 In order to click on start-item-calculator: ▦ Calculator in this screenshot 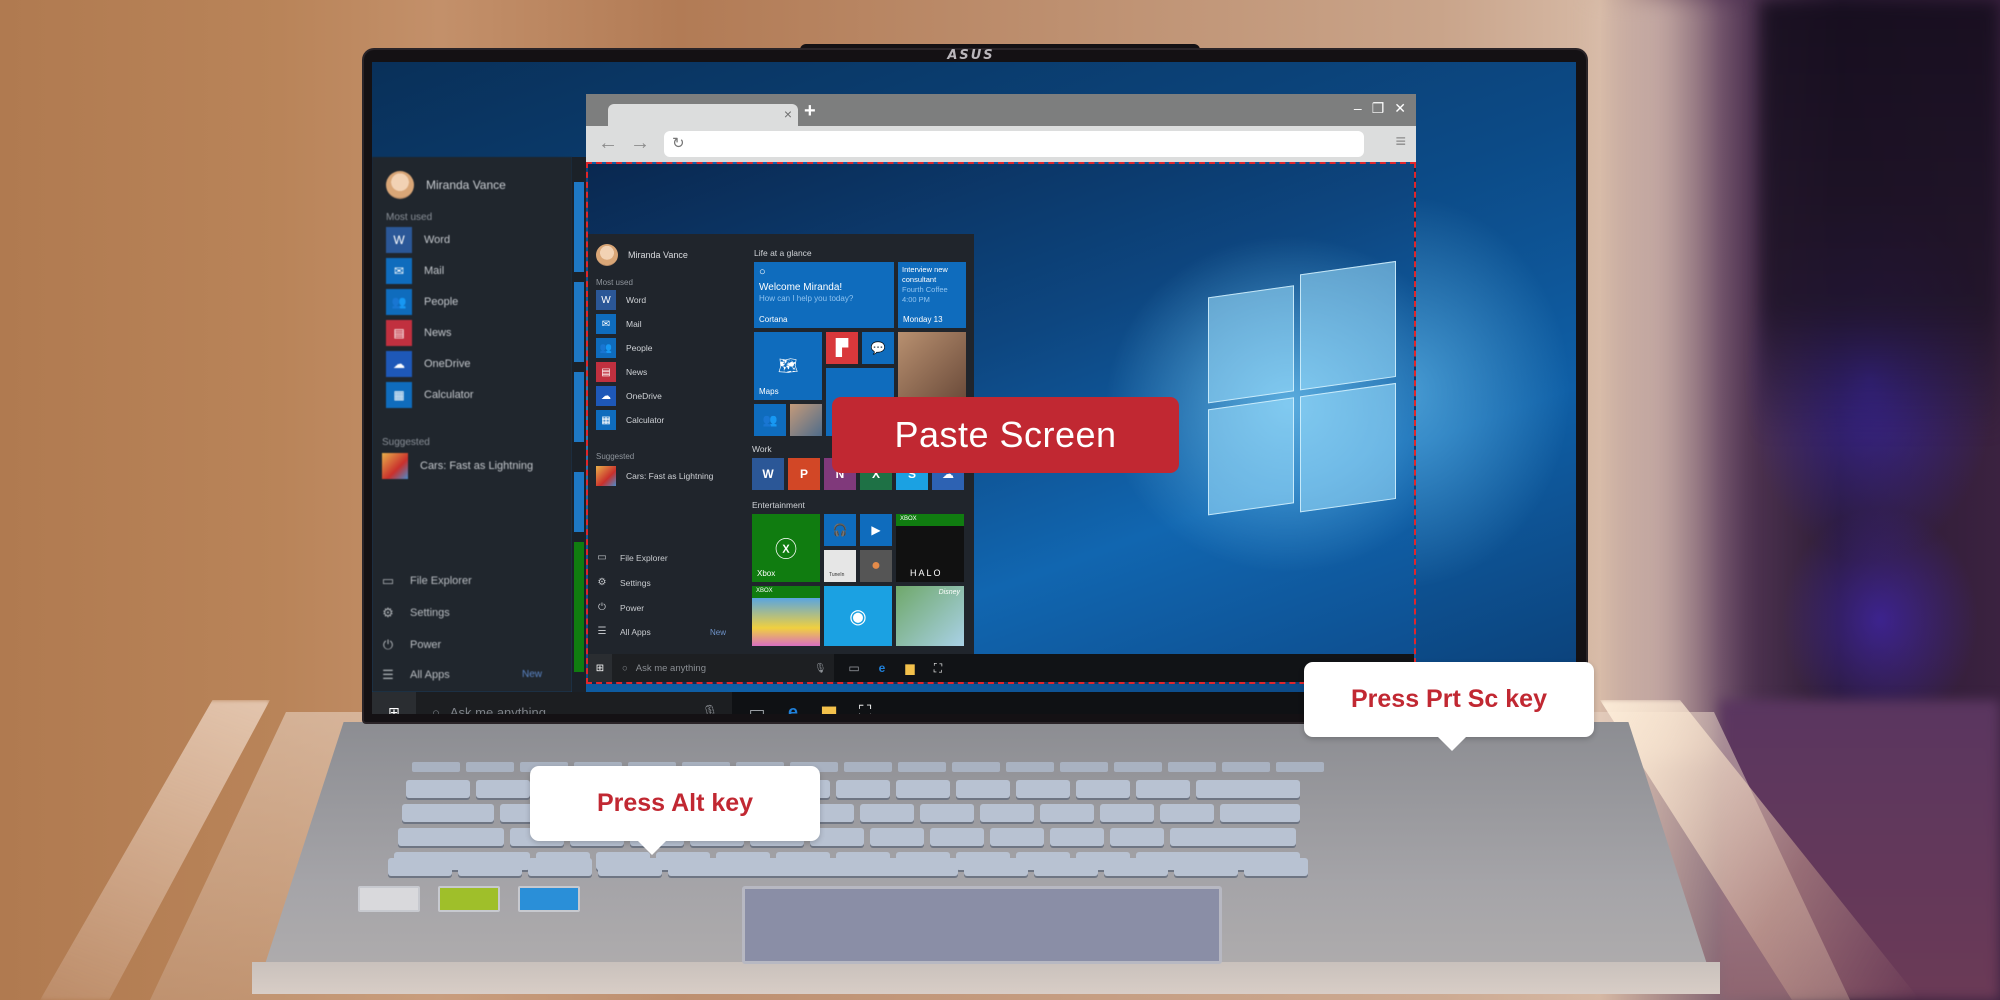, I will do `click(430, 395)`.